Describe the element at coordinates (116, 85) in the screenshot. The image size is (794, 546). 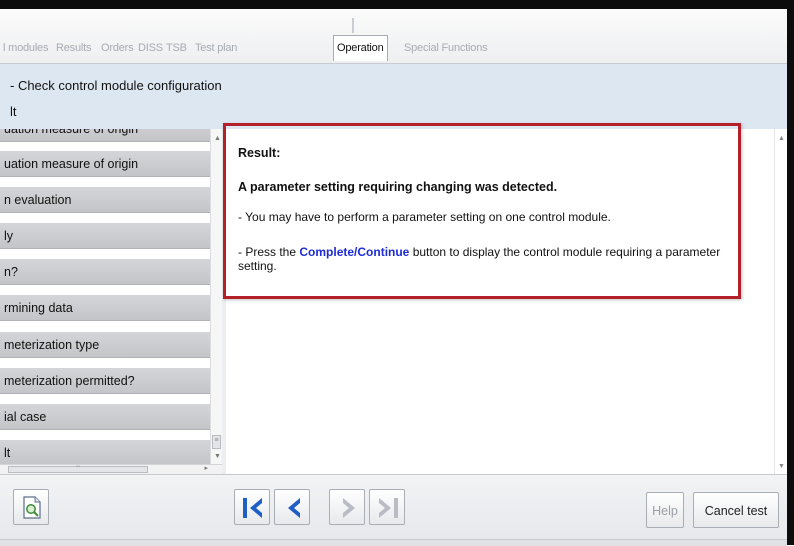
I see `operation-title: - Check control module configuration` at that location.